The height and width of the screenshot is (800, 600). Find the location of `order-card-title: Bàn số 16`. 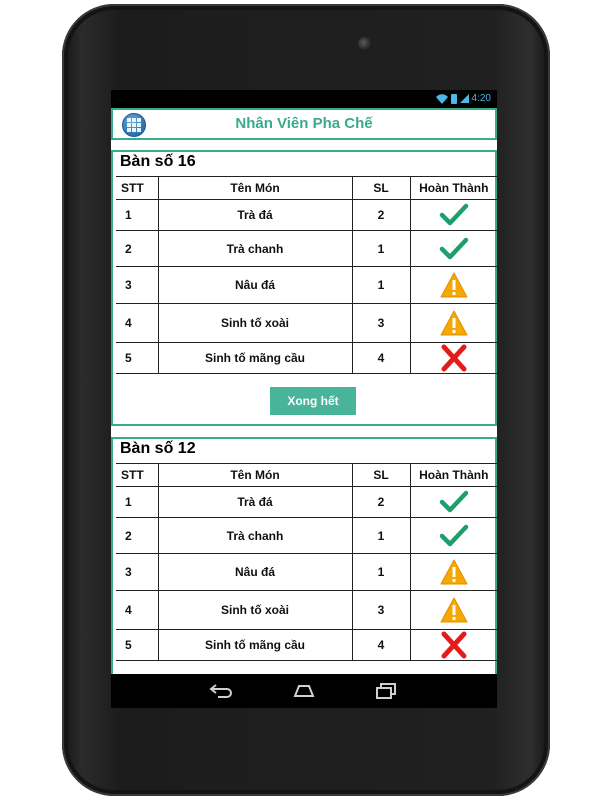

order-card-title: Bàn số 16 is located at coordinates (158, 161).